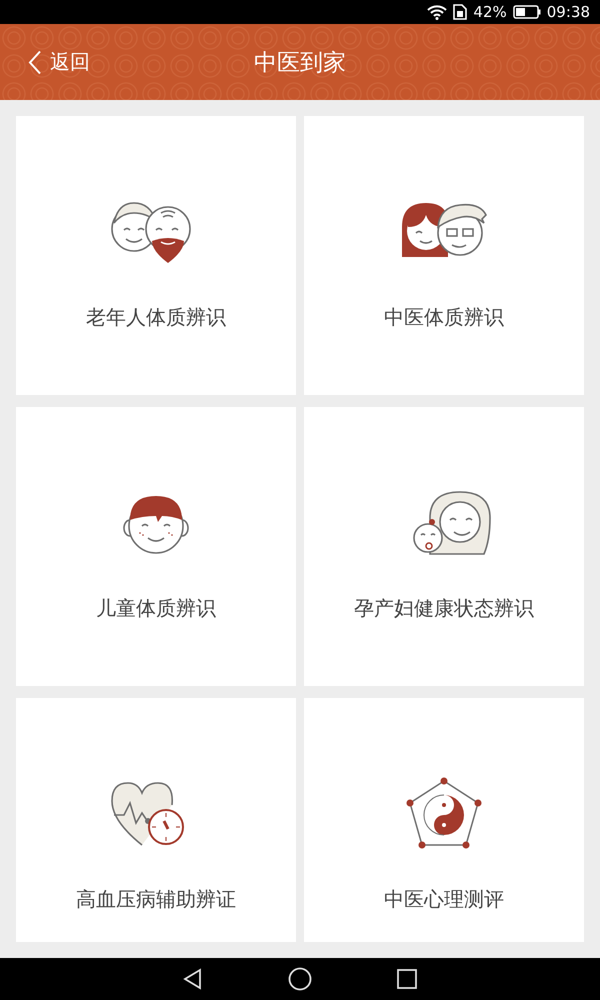 The height and width of the screenshot is (1000, 600). What do you see at coordinates (156, 820) in the screenshot?
I see `category-card: 高血压病辅助辨证` at bounding box center [156, 820].